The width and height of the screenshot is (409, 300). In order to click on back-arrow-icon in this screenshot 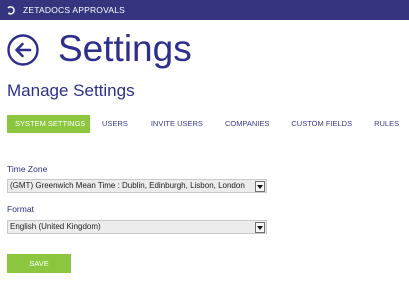, I will do `click(23, 50)`.